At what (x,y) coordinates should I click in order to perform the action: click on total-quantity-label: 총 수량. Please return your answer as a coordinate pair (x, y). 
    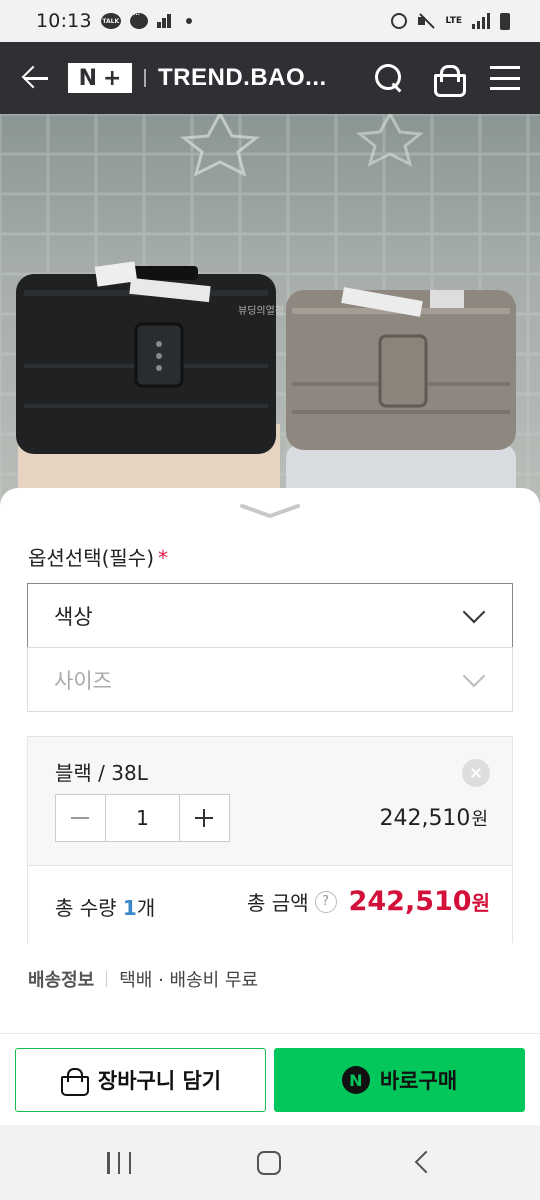
    Looking at the image, I should click on (86, 908).